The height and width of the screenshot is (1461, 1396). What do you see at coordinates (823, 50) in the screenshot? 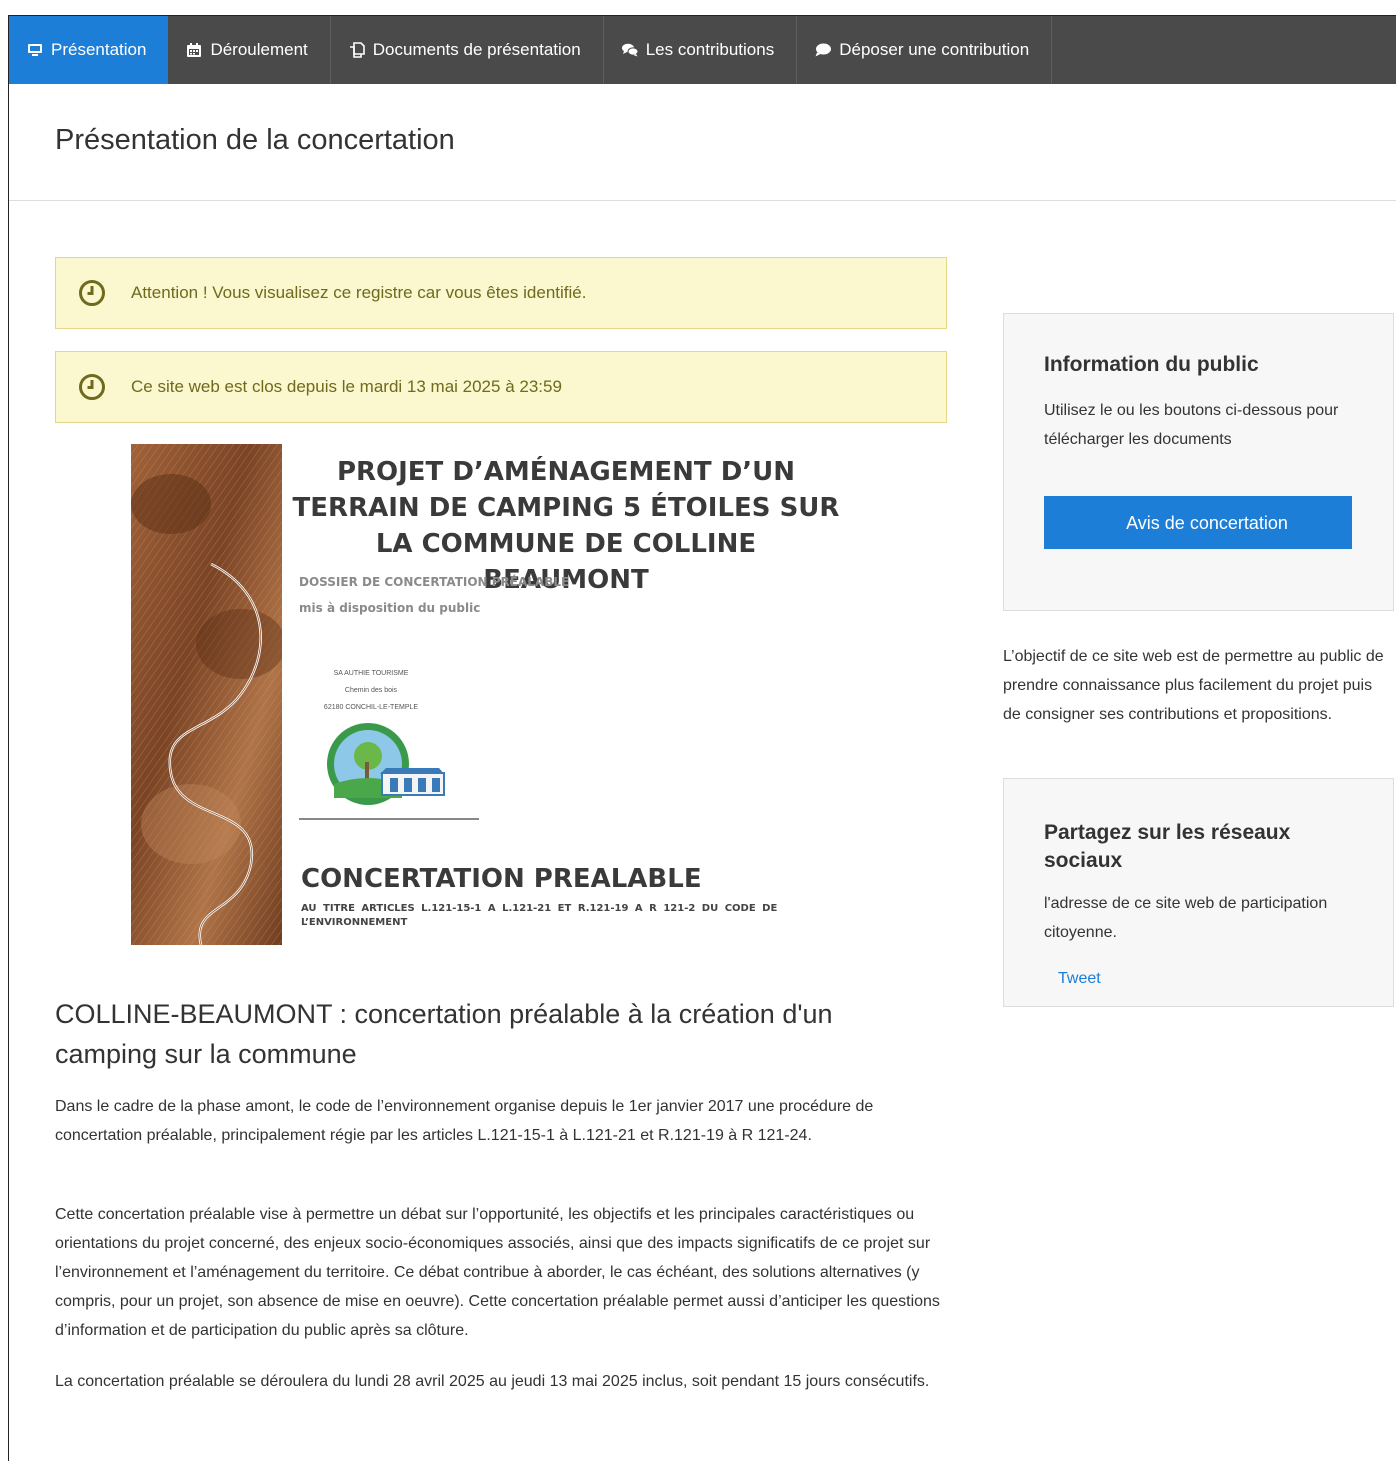
I see `comment-icon` at bounding box center [823, 50].